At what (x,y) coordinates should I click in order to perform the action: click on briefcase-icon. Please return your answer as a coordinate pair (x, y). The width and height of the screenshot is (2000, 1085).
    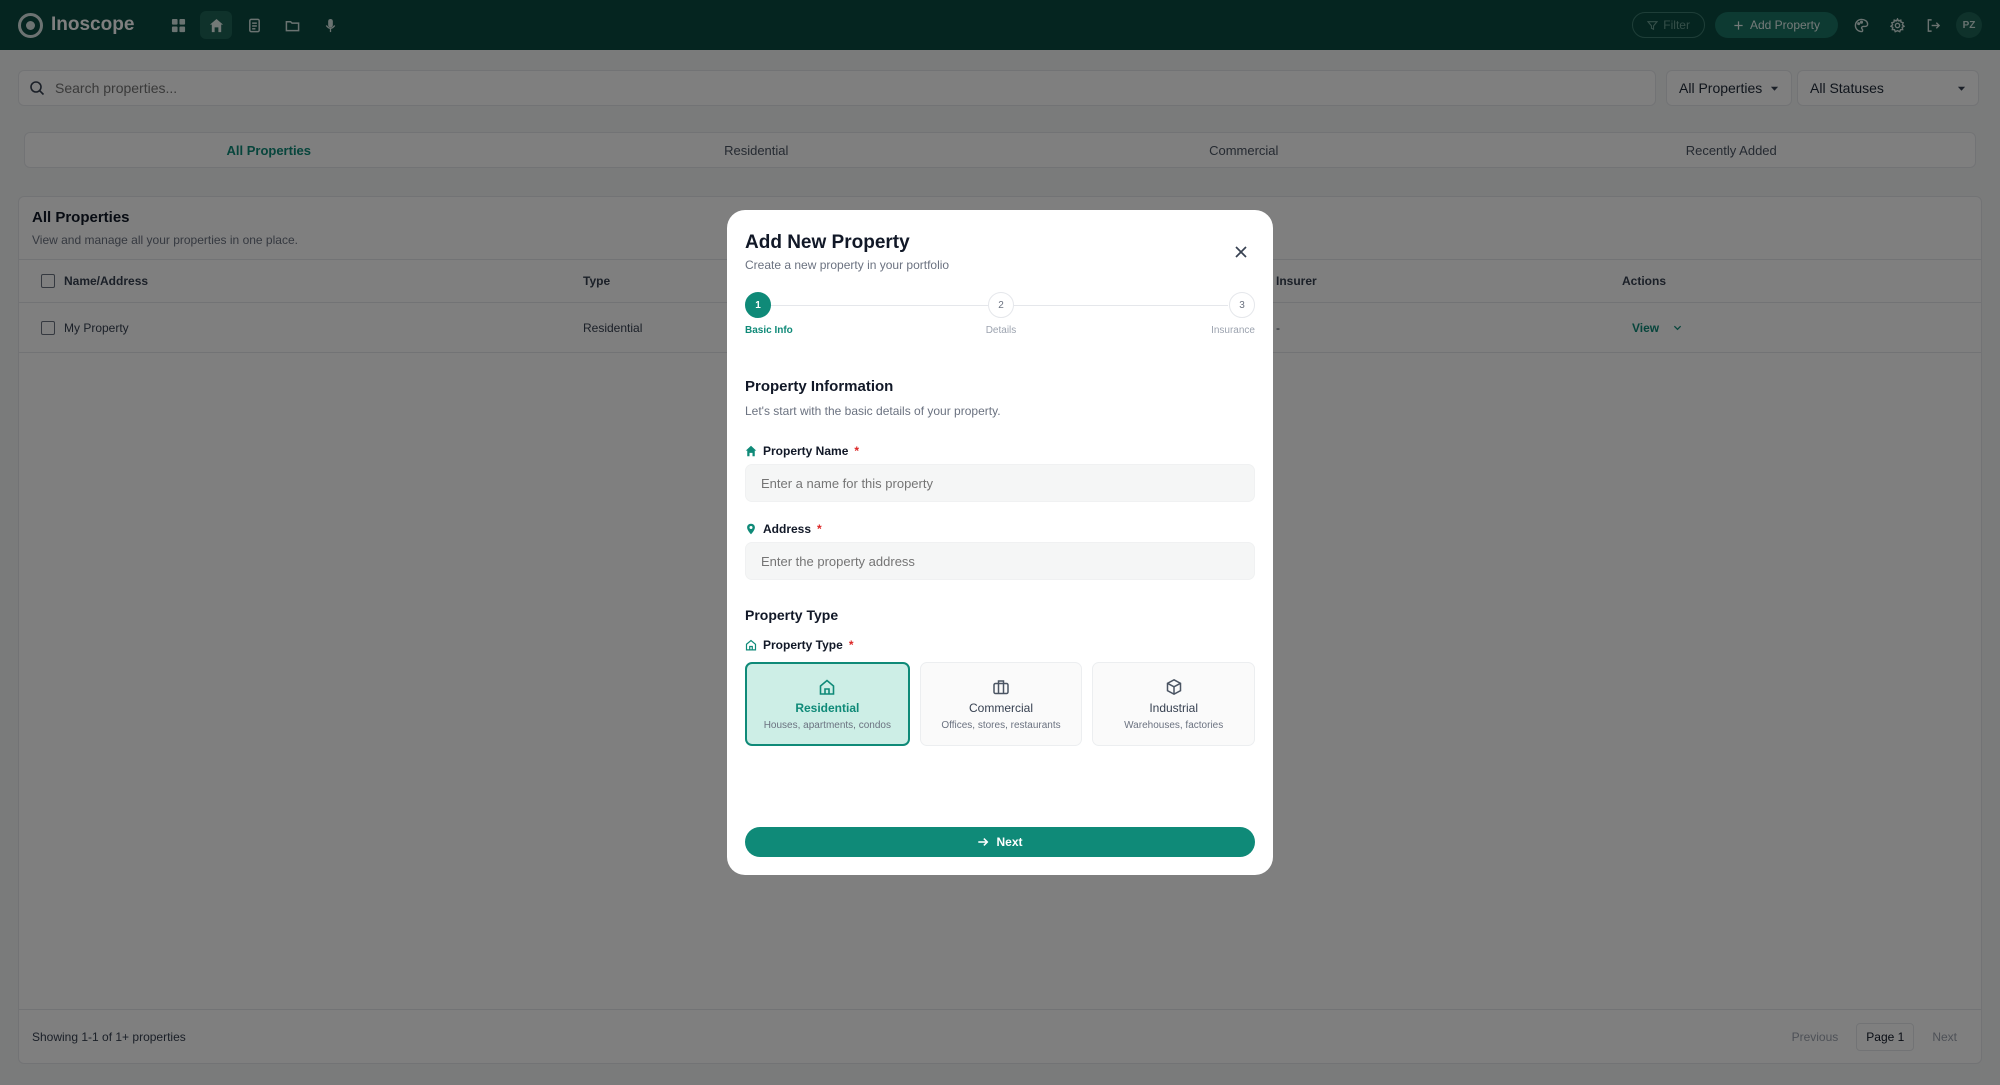
    Looking at the image, I should click on (1001, 686).